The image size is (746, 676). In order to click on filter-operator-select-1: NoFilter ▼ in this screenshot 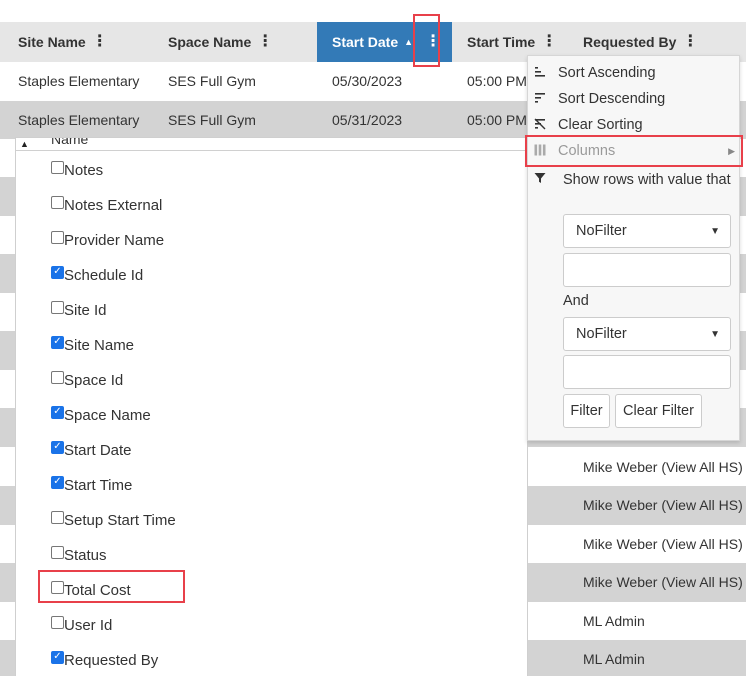, I will do `click(647, 231)`.